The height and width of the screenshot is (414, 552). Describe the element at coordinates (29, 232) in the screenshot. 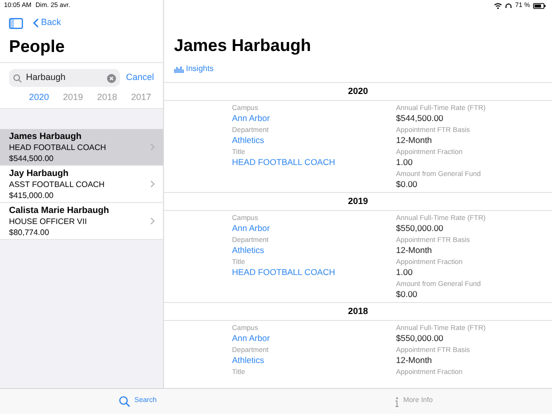

I see `person-salary: $80,774.00` at that location.